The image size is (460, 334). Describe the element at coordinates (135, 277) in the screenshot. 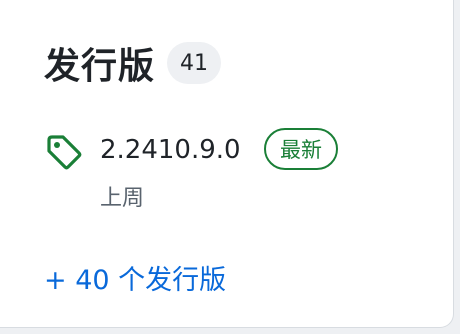

I see `more-releases-link: + 40 个发行版` at that location.